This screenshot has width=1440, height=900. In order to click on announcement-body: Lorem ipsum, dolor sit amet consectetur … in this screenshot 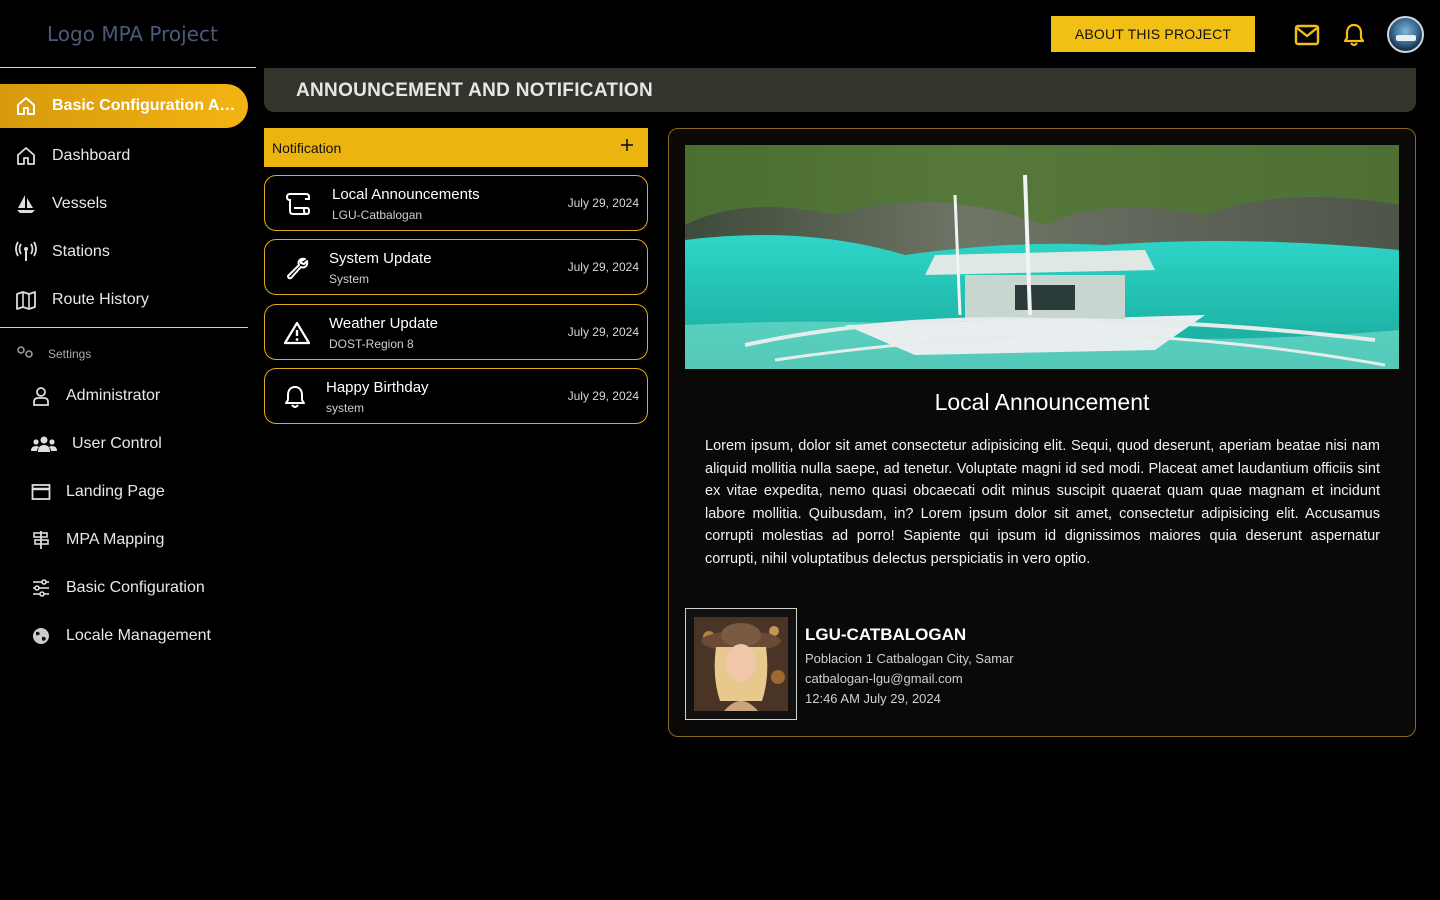, I will do `click(1042, 502)`.